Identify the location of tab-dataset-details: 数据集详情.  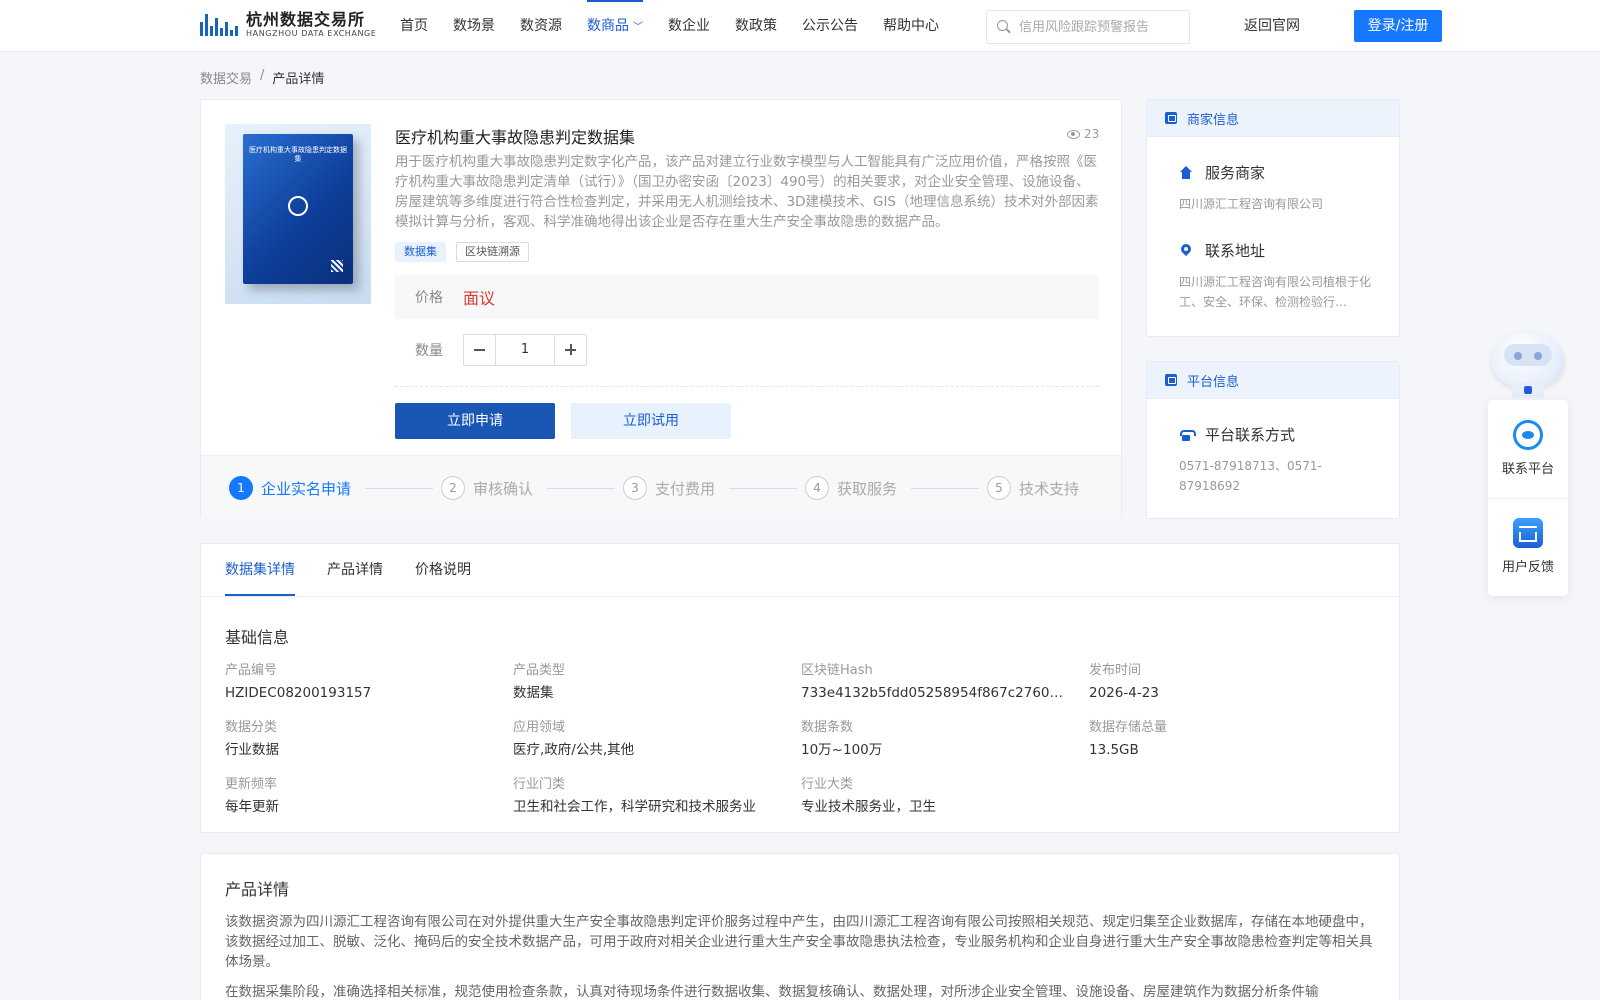
(260, 570).